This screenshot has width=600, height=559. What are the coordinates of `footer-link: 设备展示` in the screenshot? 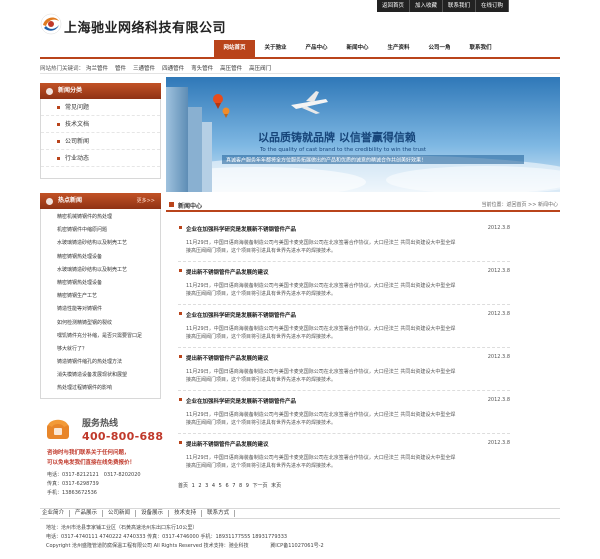 It's located at (153, 513).